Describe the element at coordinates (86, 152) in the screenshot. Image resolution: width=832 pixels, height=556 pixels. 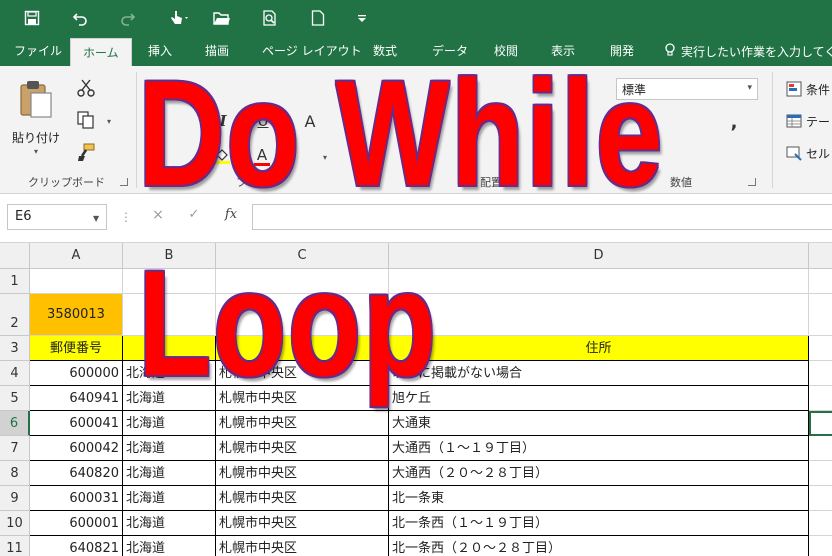
I see `format-painter-icon` at that location.